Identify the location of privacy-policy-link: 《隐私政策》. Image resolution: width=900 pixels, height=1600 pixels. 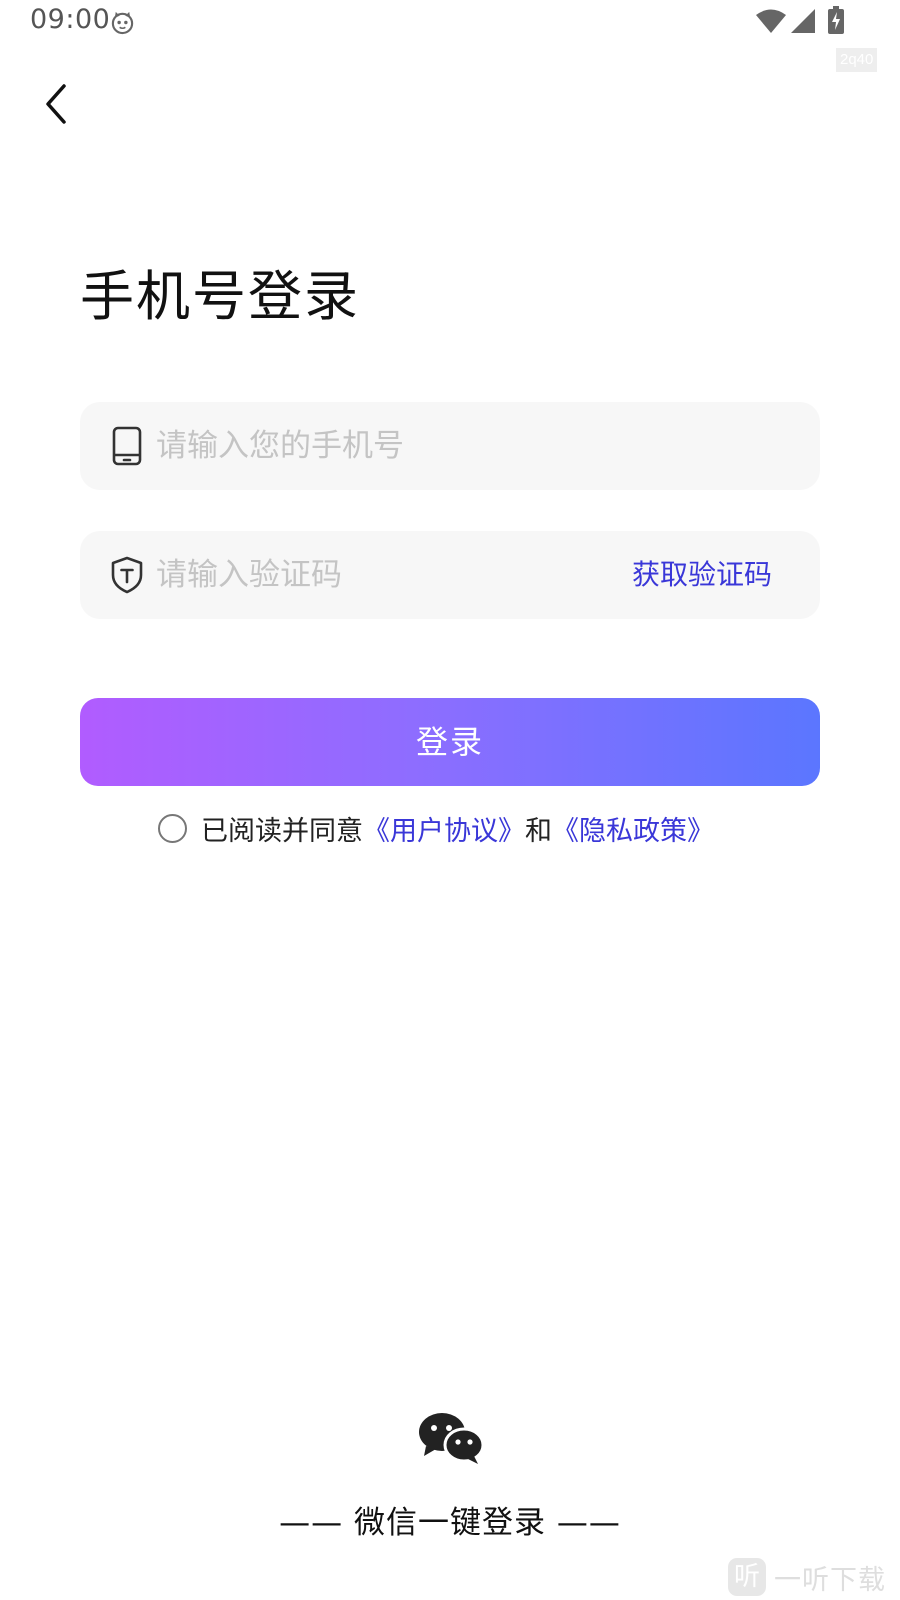
(633, 828).